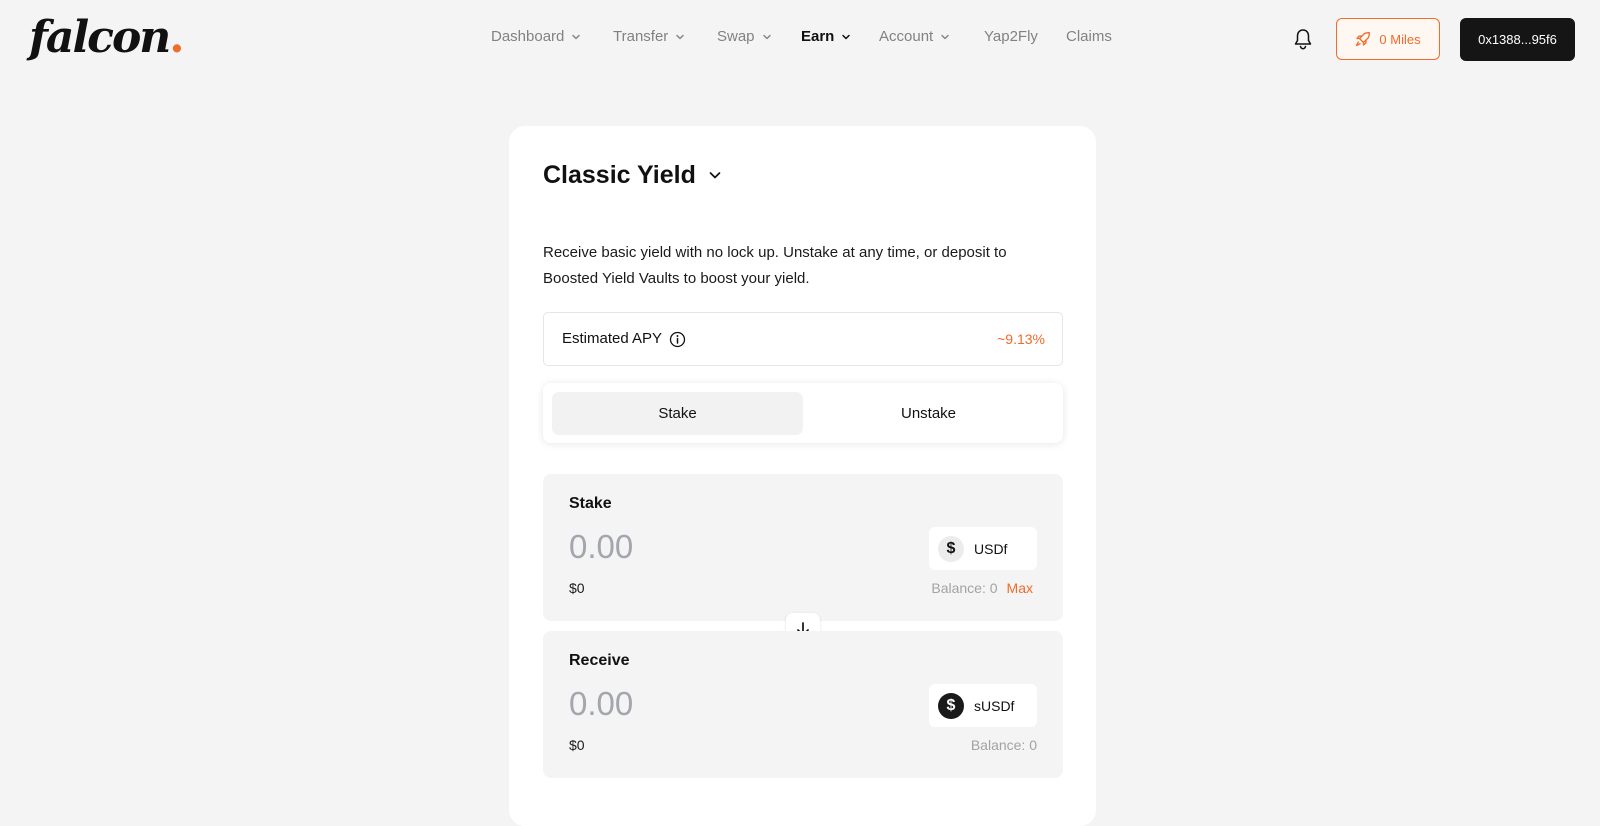  Describe the element at coordinates (1021, 339) in the screenshot. I see `apy-value: ~9.13%` at that location.